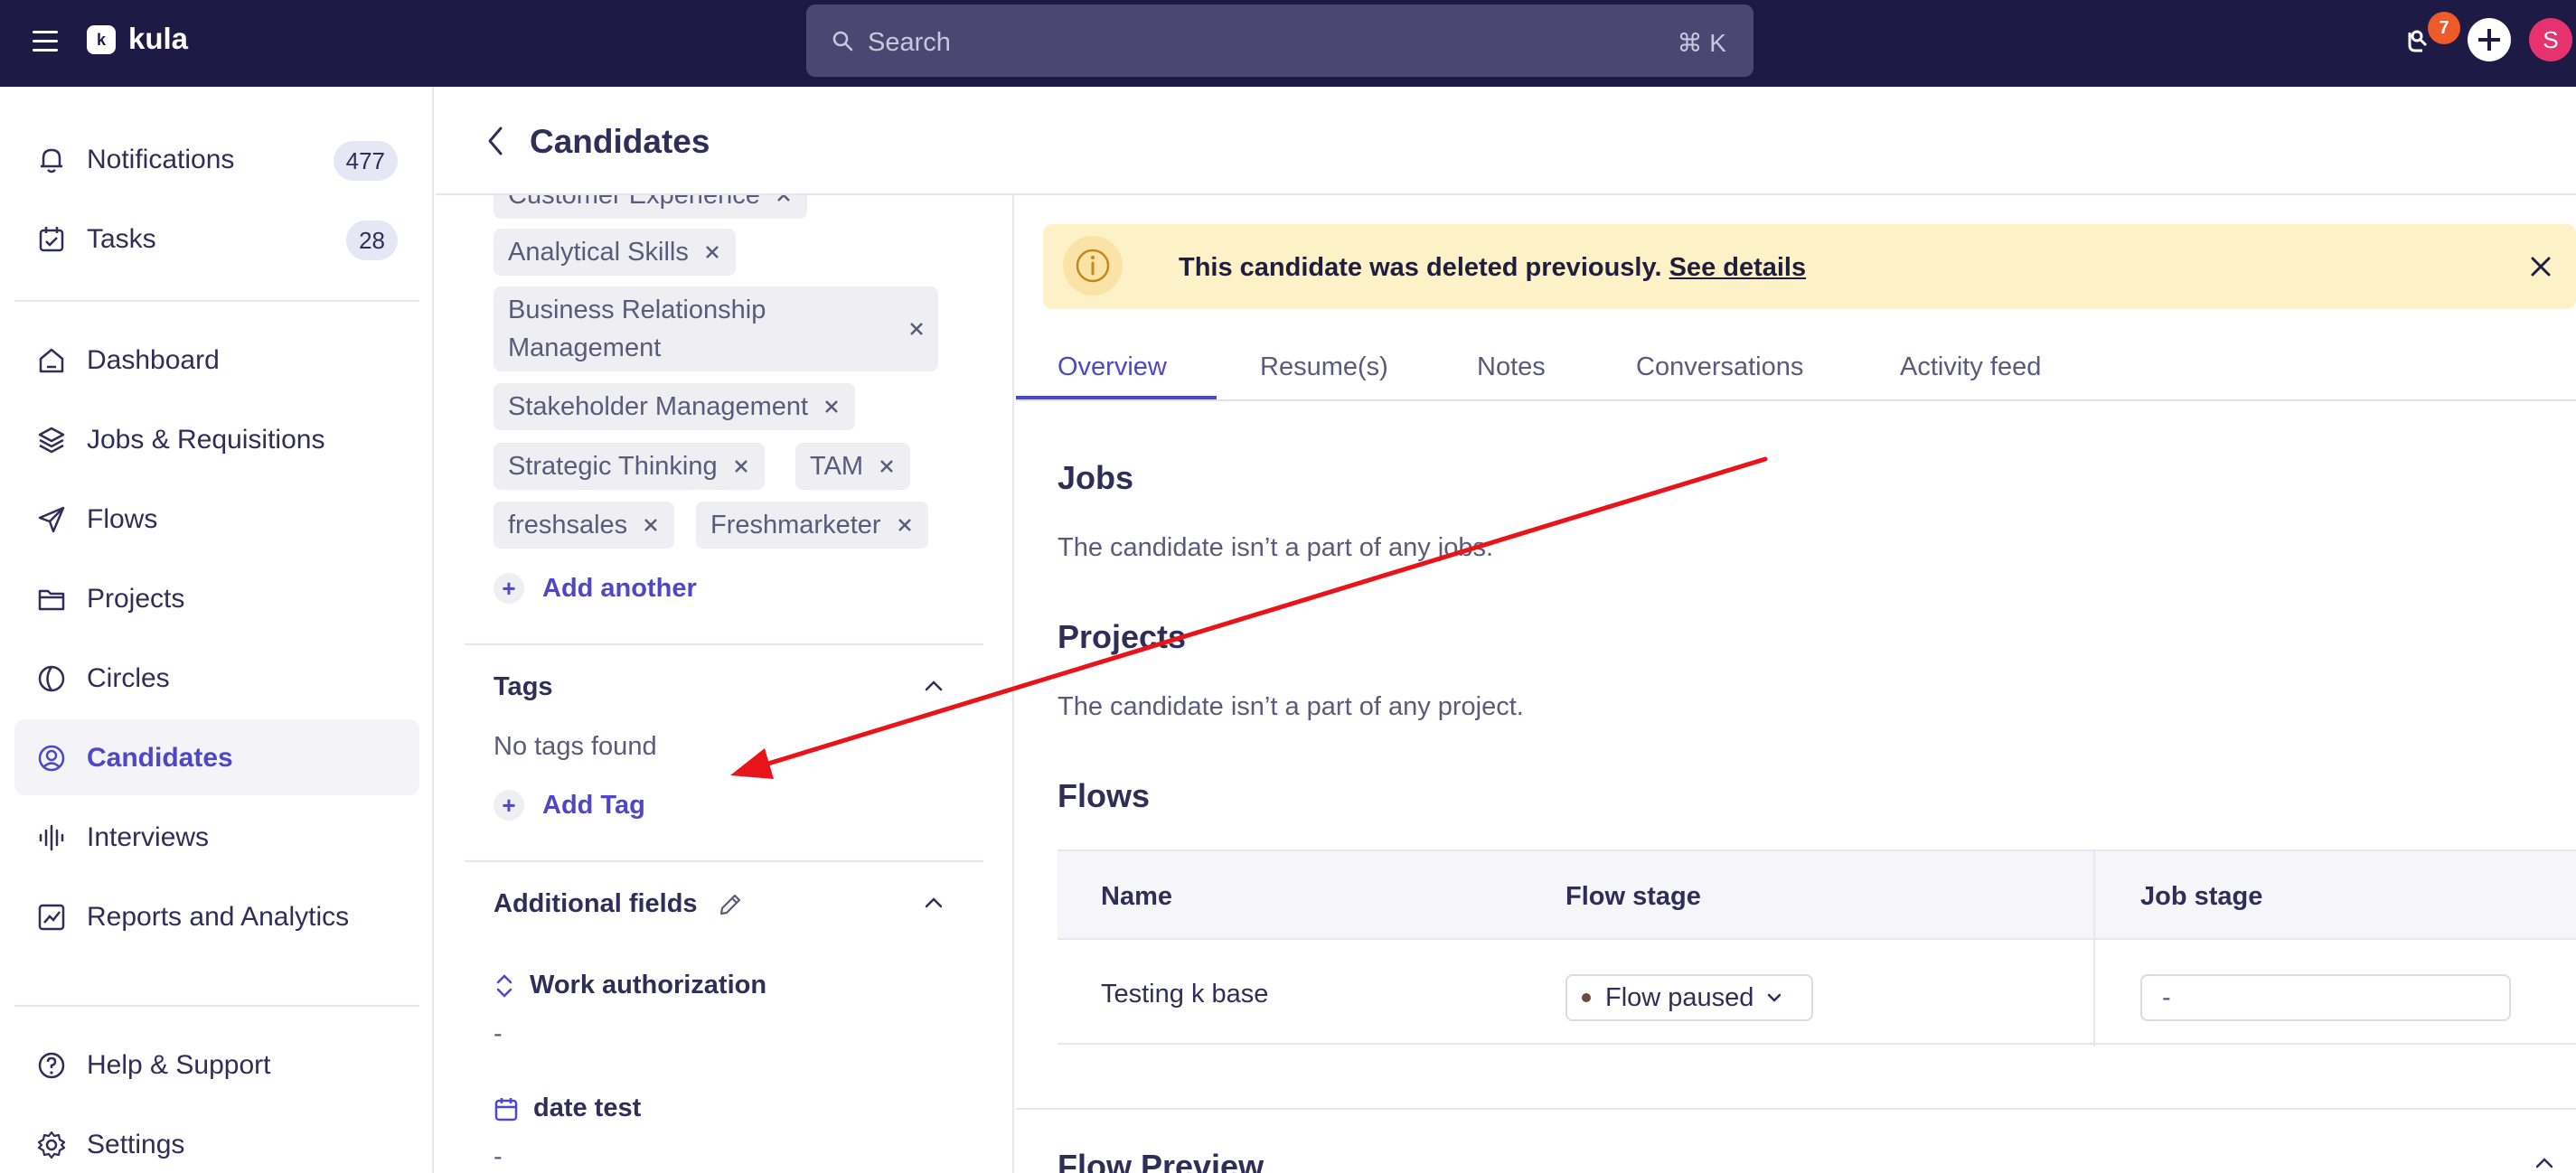  What do you see at coordinates (160, 758) in the screenshot?
I see `sidebar-item-label: Candidates` at bounding box center [160, 758].